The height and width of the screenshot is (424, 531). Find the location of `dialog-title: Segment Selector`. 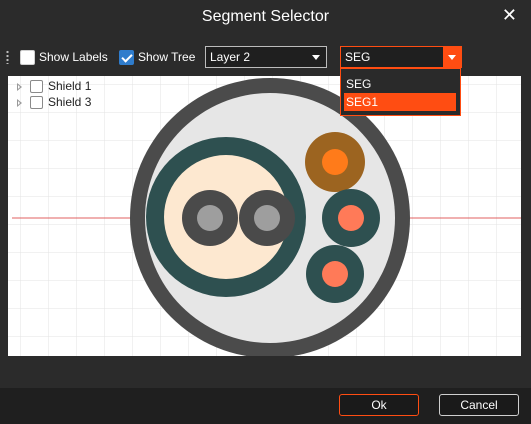

dialog-title: Segment Selector is located at coordinates (265, 16).